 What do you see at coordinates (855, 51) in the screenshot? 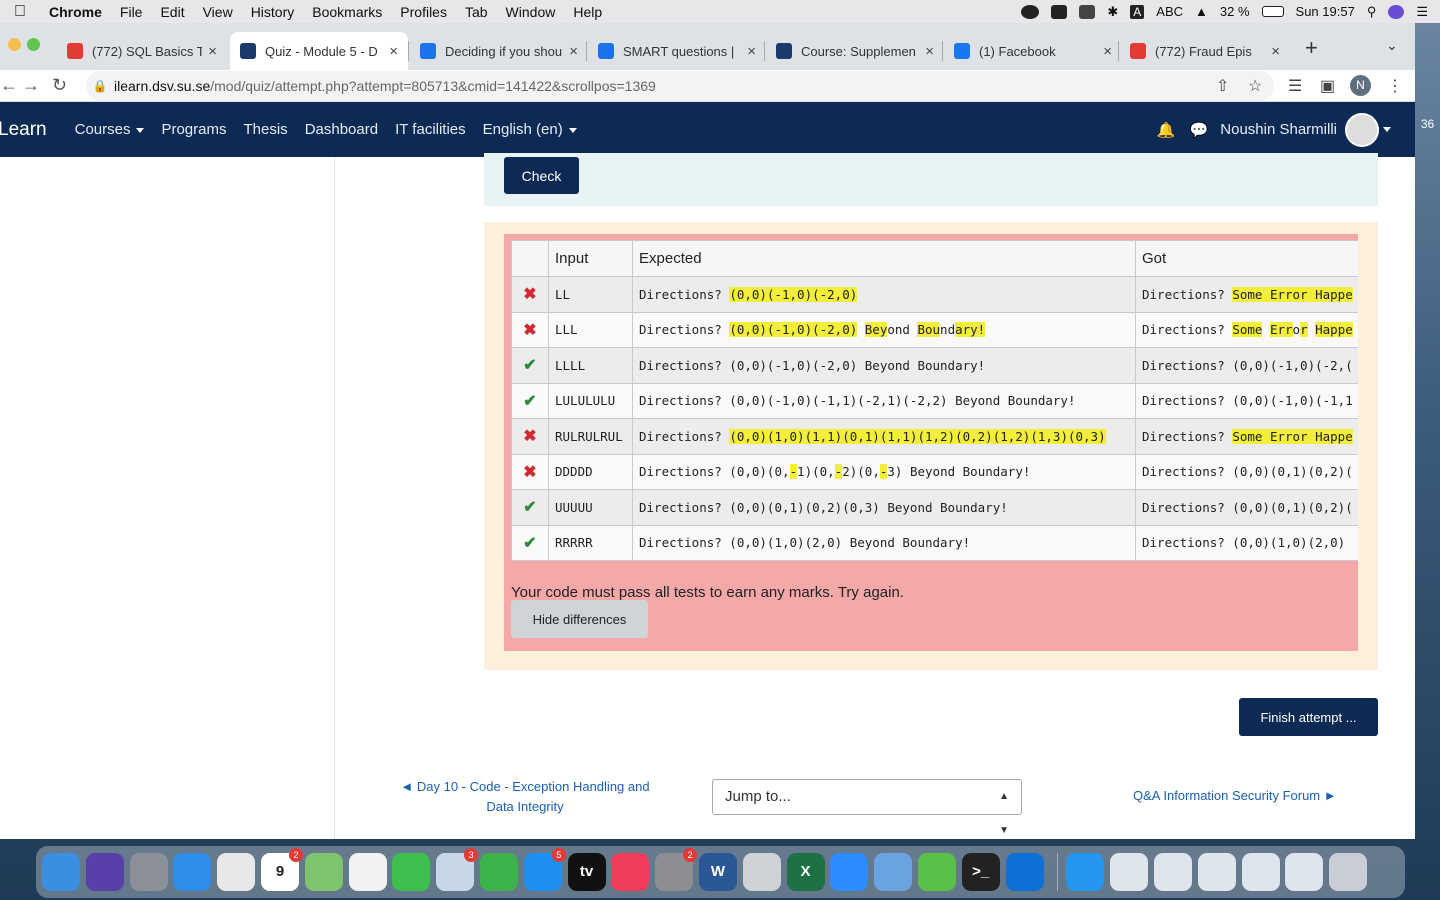
I see `browser-tab: Course: Supplemen ×` at bounding box center [855, 51].